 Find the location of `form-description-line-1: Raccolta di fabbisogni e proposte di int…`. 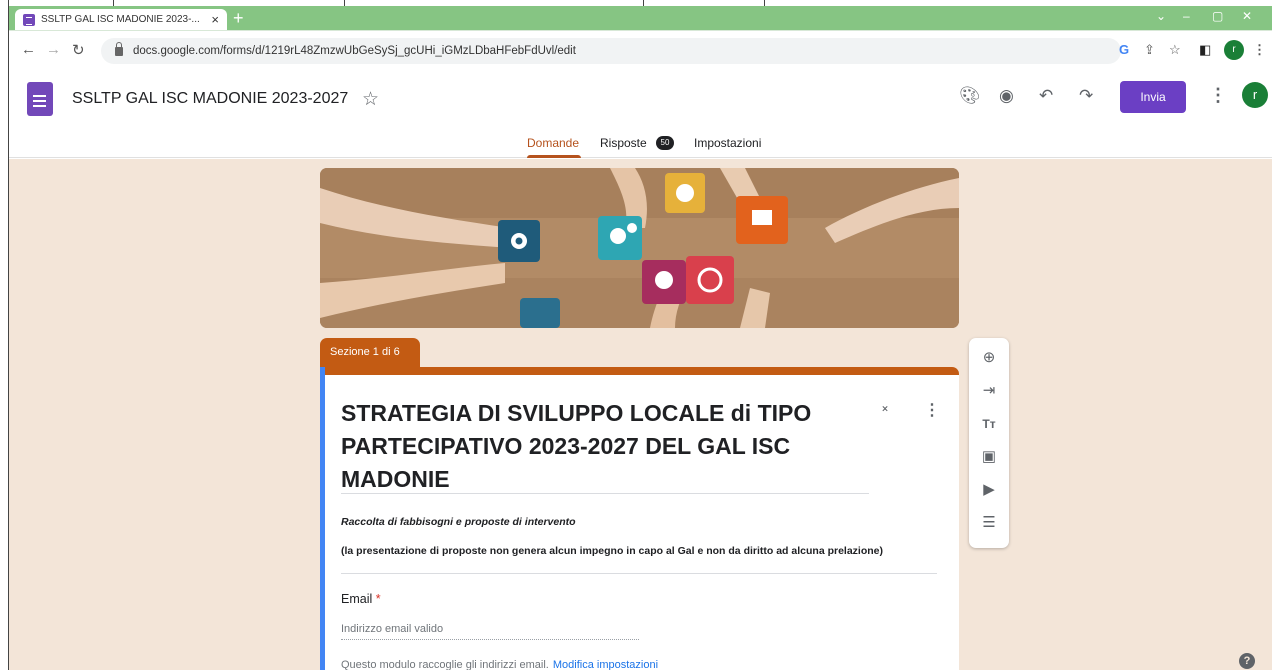

form-description-line-1: Raccolta di fabbisogni e proposte di int… is located at coordinates (458, 522).